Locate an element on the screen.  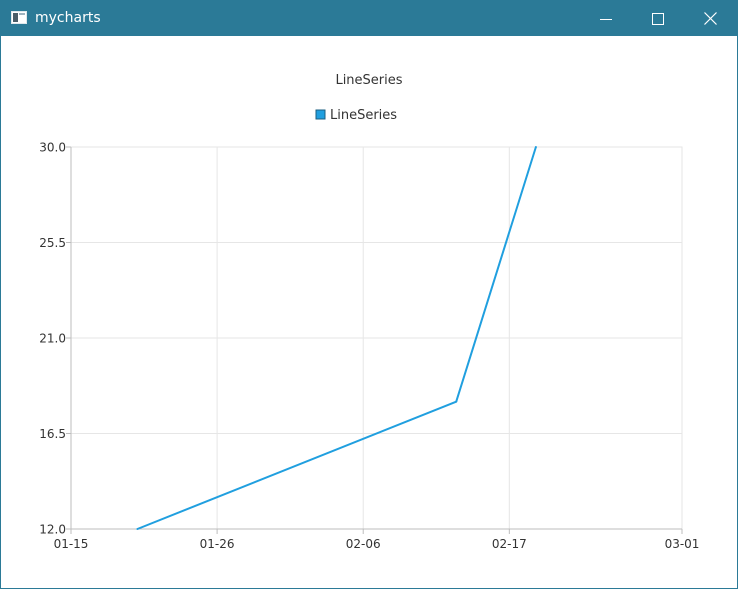
maximize-button is located at coordinates (658, 18).